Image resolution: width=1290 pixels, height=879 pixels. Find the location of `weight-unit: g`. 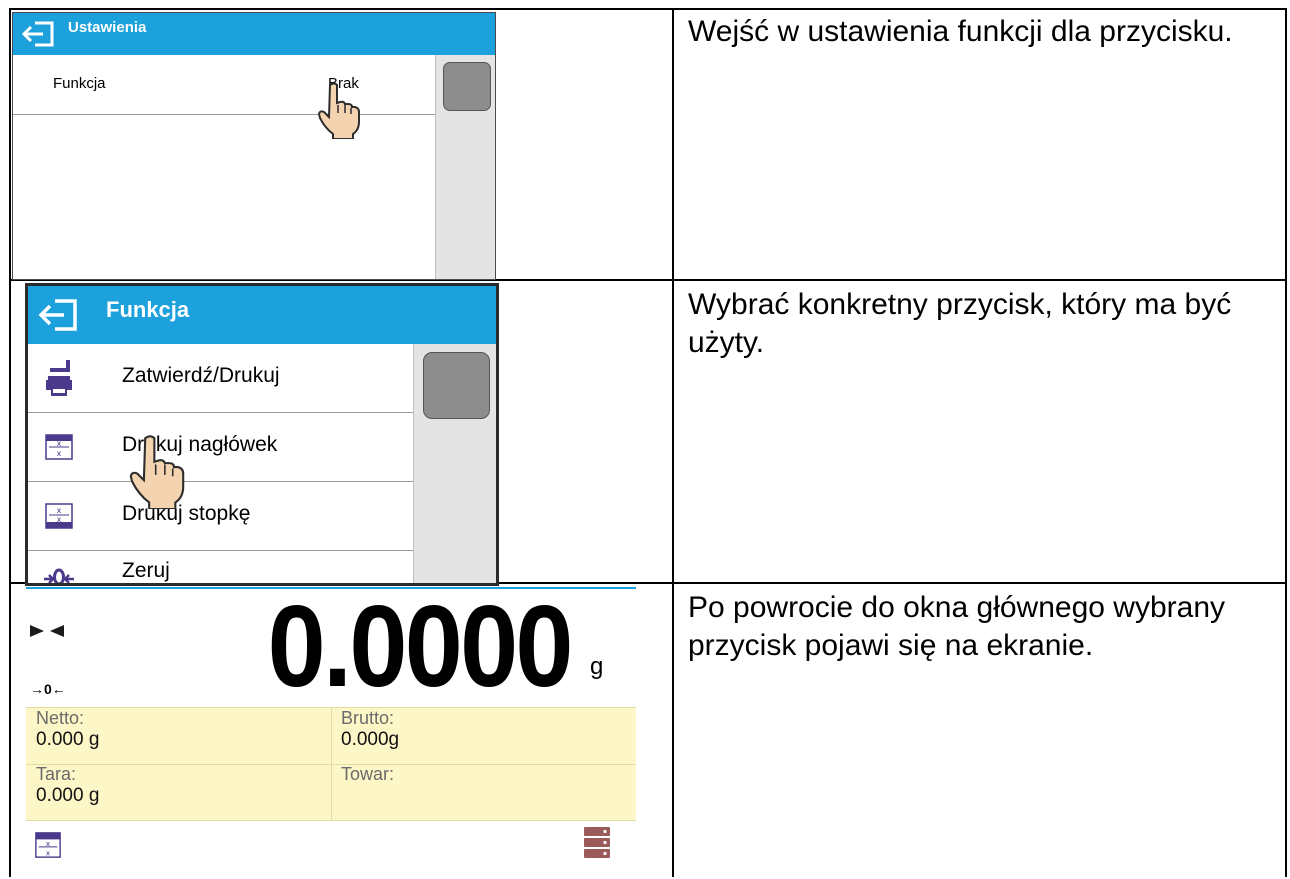

weight-unit: g is located at coordinates (597, 666).